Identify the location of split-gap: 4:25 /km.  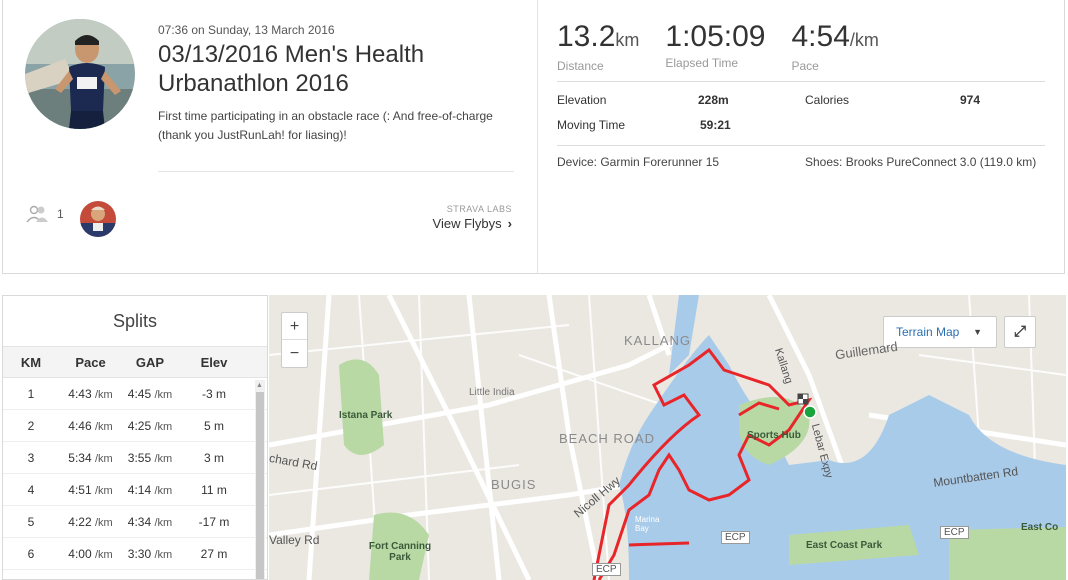
(150, 426).